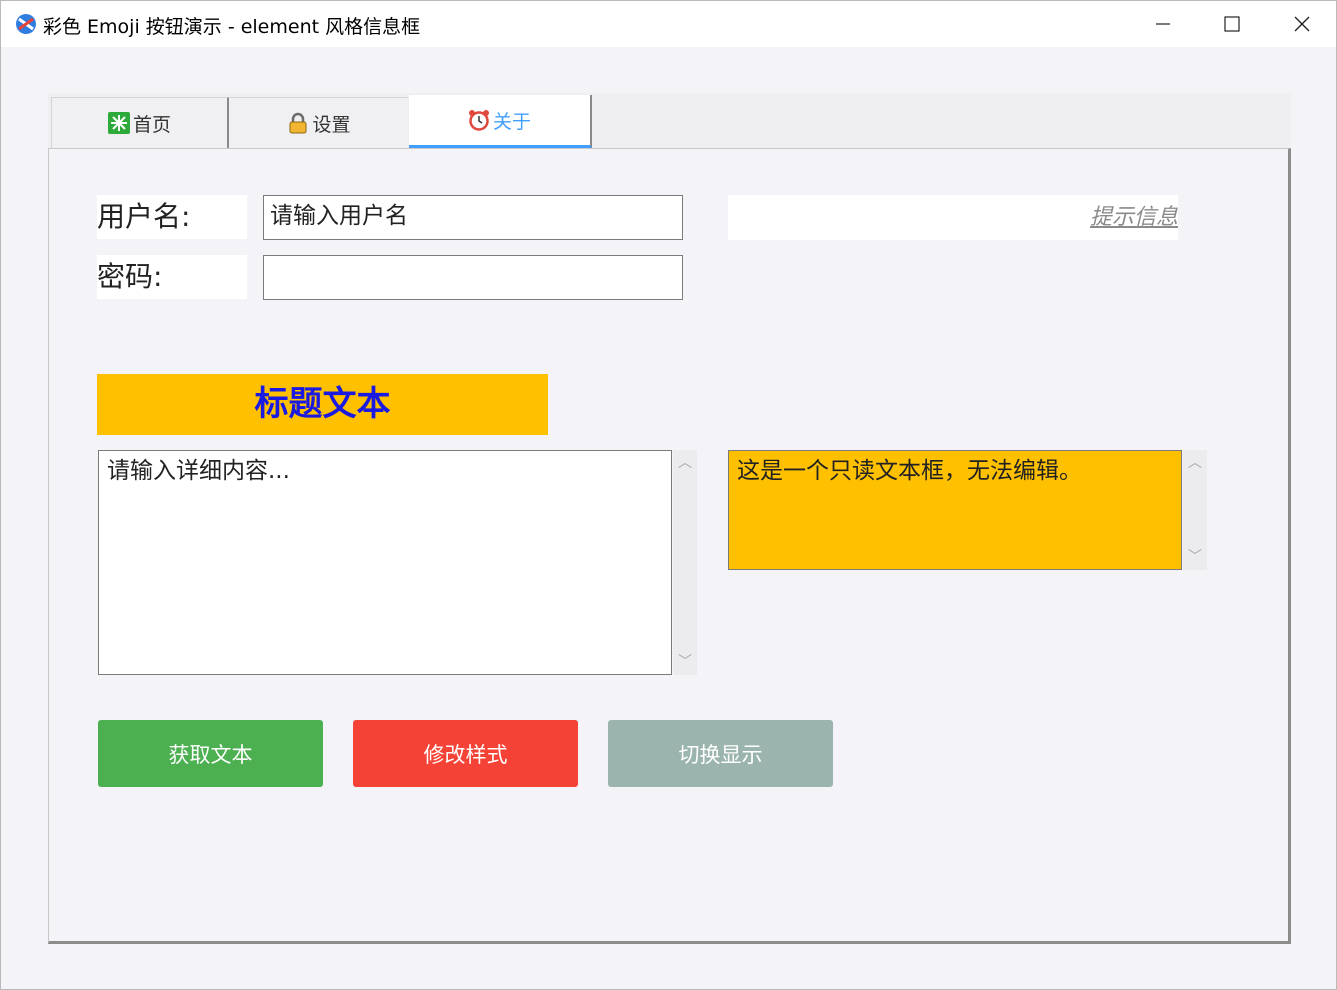 This screenshot has height=990, width=1337. I want to click on tab-home-label: 首页, so click(151, 124).